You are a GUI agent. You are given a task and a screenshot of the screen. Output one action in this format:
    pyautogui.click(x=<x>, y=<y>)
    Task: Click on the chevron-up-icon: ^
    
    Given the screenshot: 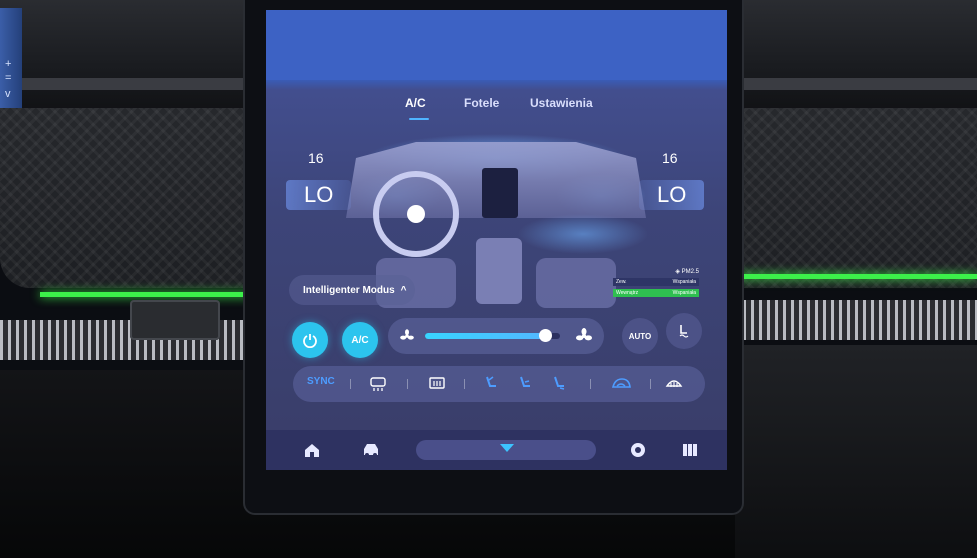 What is the action you would take?
    pyautogui.click(x=403, y=290)
    